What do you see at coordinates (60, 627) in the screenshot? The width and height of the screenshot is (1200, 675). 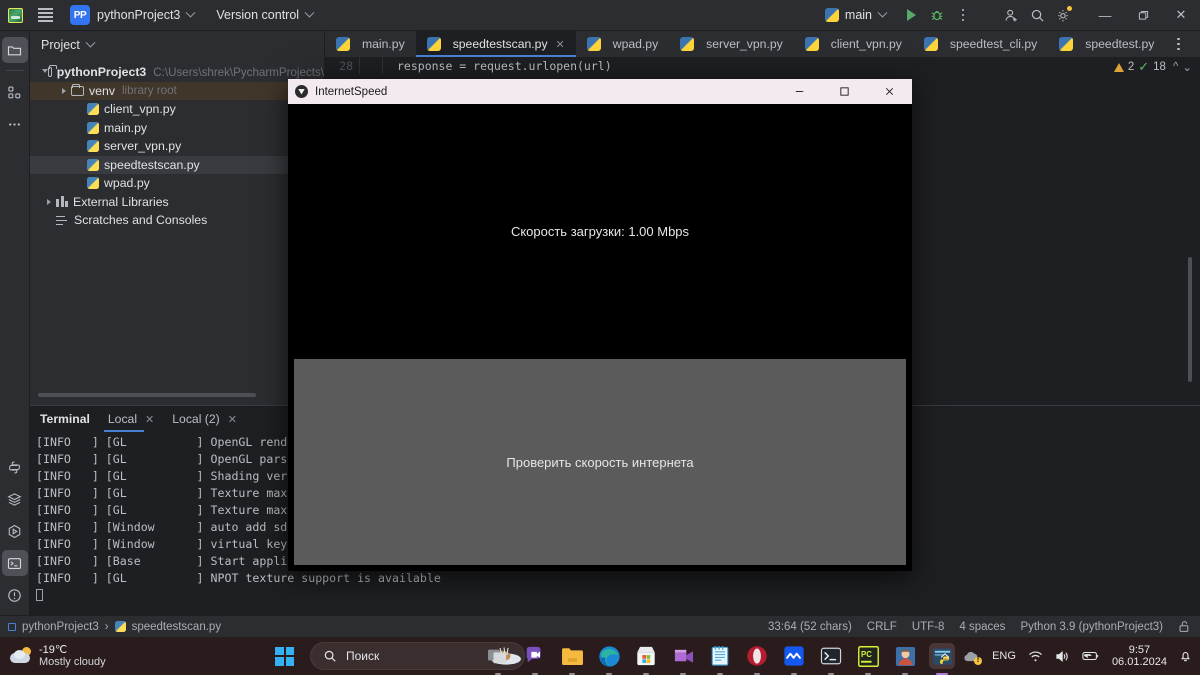 I see `breadcrumb-project: pythonProject3` at bounding box center [60, 627].